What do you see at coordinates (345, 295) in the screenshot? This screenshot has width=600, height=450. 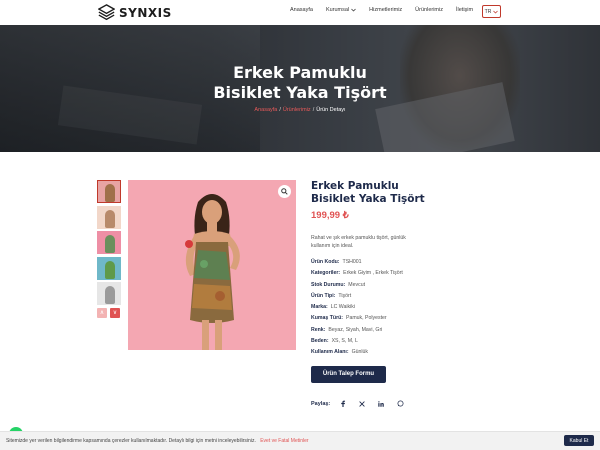 I see `spec-value: Tişört` at bounding box center [345, 295].